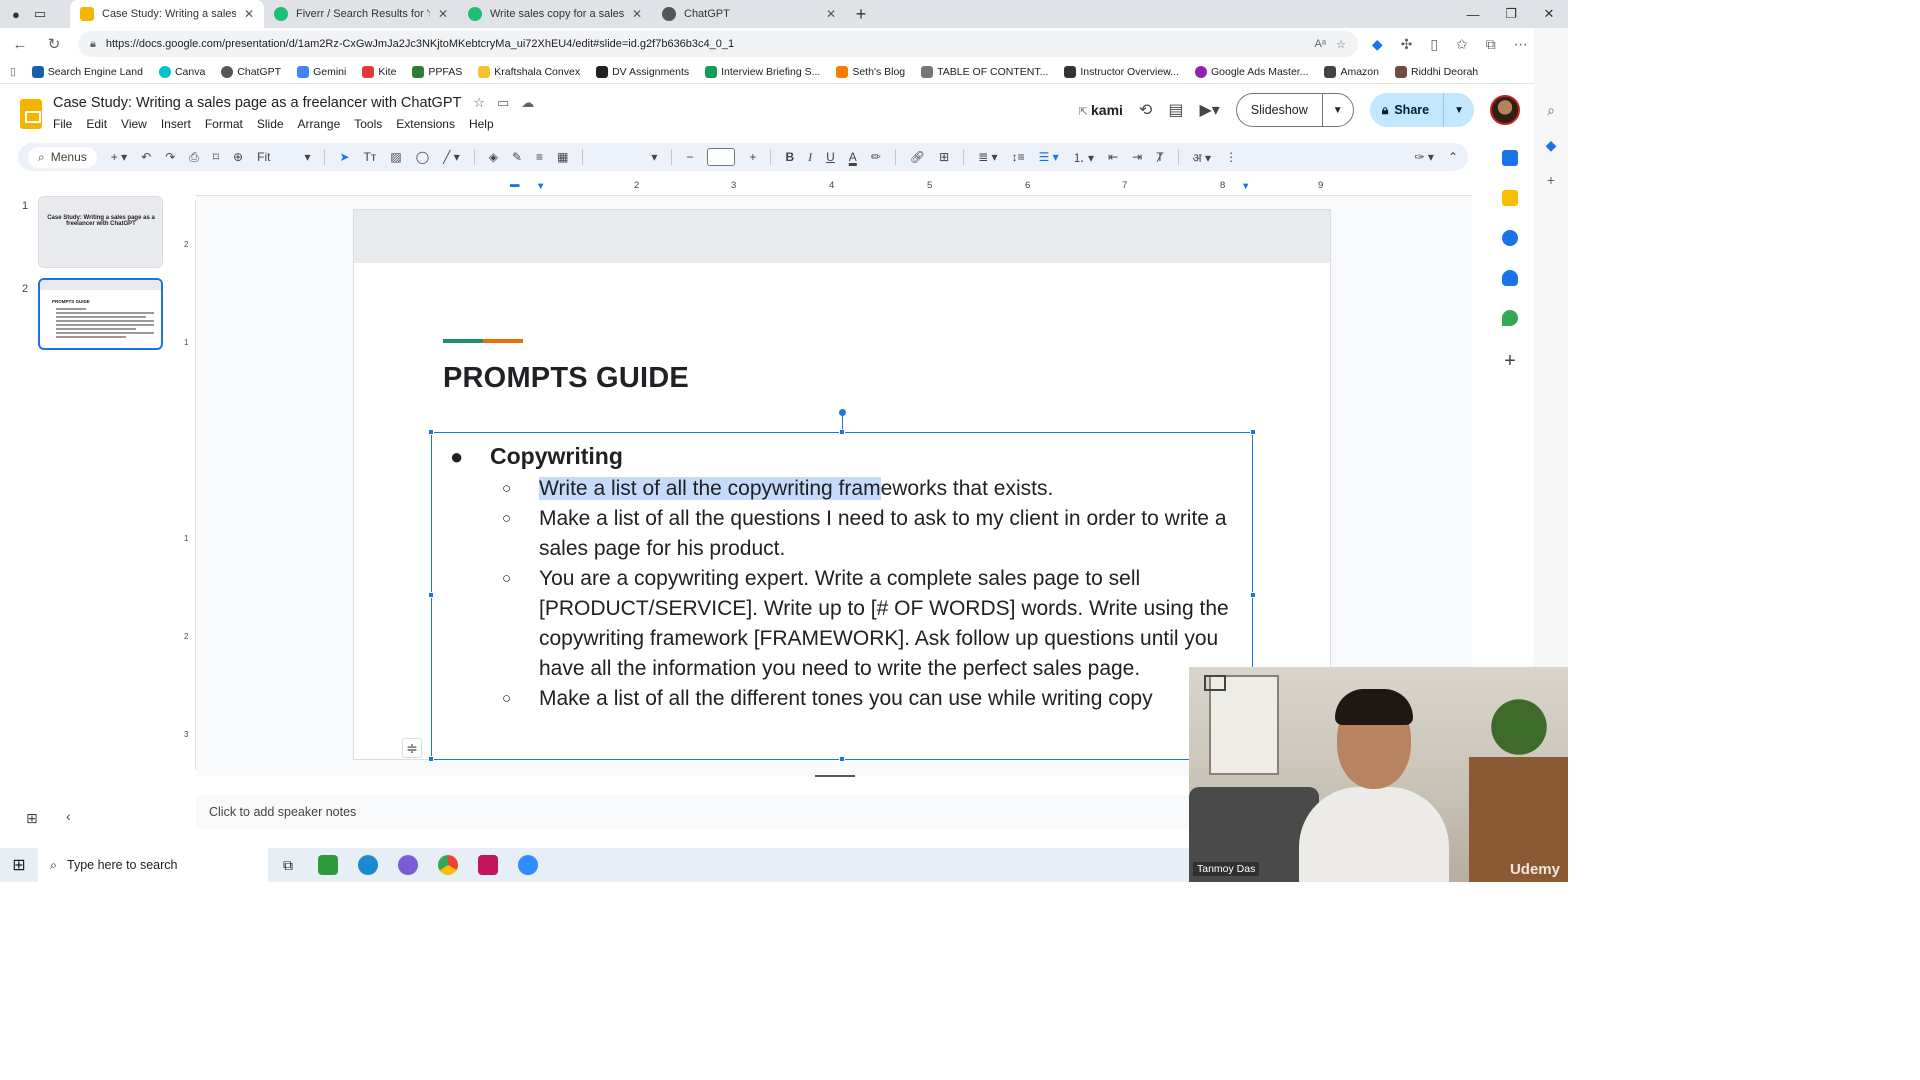 This screenshot has height=1080, width=1920. What do you see at coordinates (1551, 110) in the screenshot?
I see `sidebar-search-icon: ⌕` at bounding box center [1551, 110].